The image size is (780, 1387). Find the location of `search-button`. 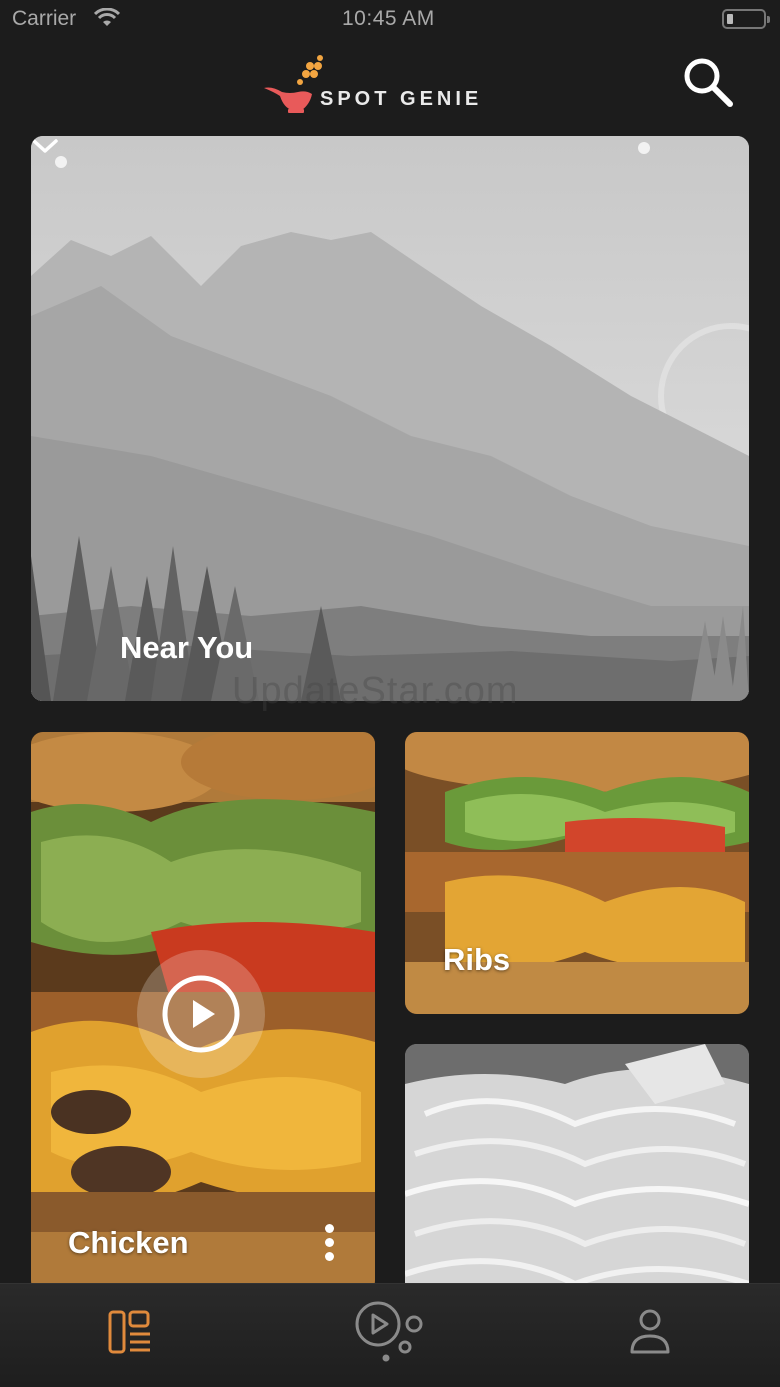

search-button is located at coordinates (708, 82).